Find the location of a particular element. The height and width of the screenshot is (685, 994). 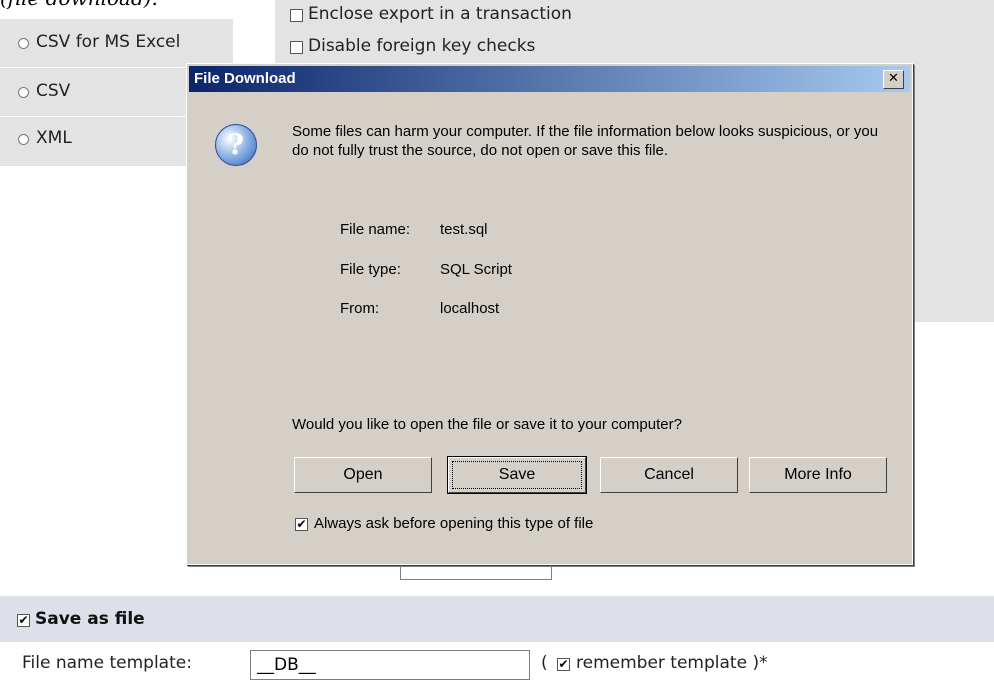

focus-rect is located at coordinates (517, 475).